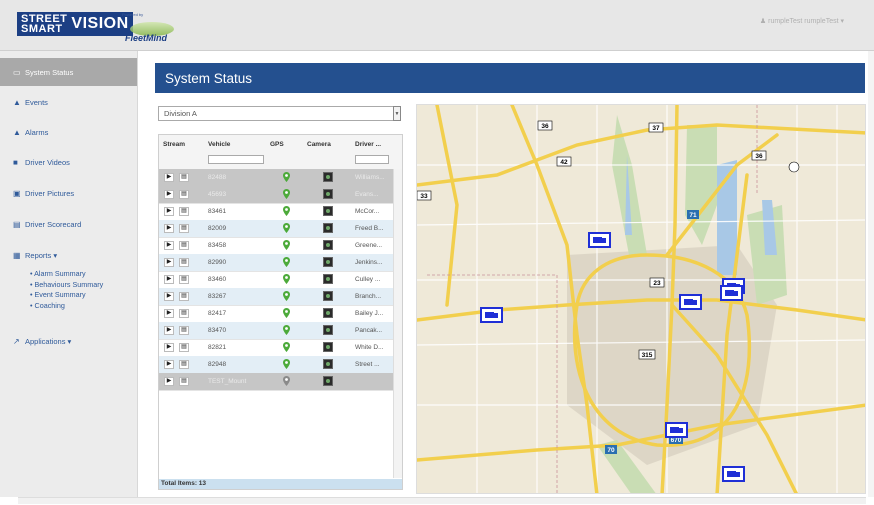  What do you see at coordinates (276, 382) in the screenshot?
I see `table-row: ▶ ▤ TEST_Mount` at bounding box center [276, 382].